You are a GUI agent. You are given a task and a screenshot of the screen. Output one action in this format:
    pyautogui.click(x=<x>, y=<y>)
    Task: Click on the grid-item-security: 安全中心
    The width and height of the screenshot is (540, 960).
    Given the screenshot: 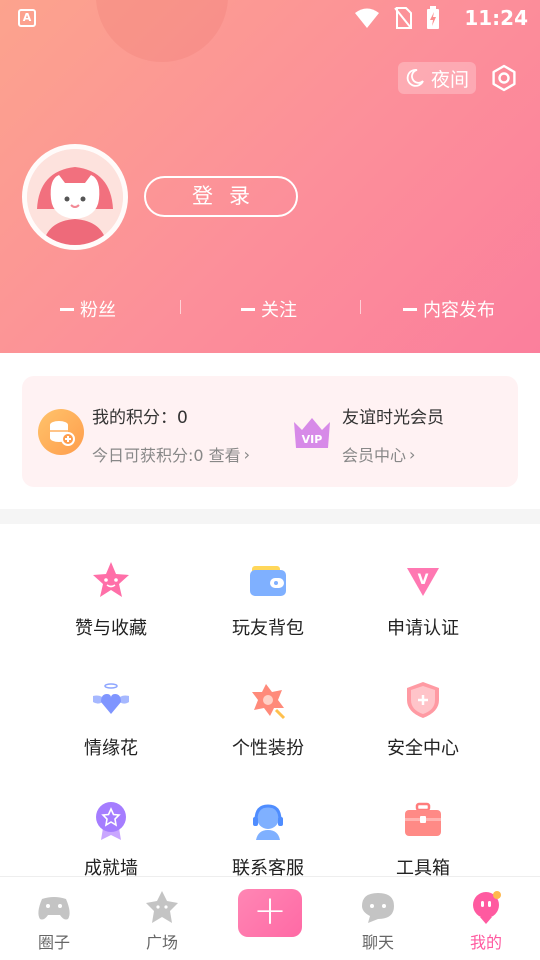 What is the action you would take?
    pyautogui.click(x=423, y=730)
    